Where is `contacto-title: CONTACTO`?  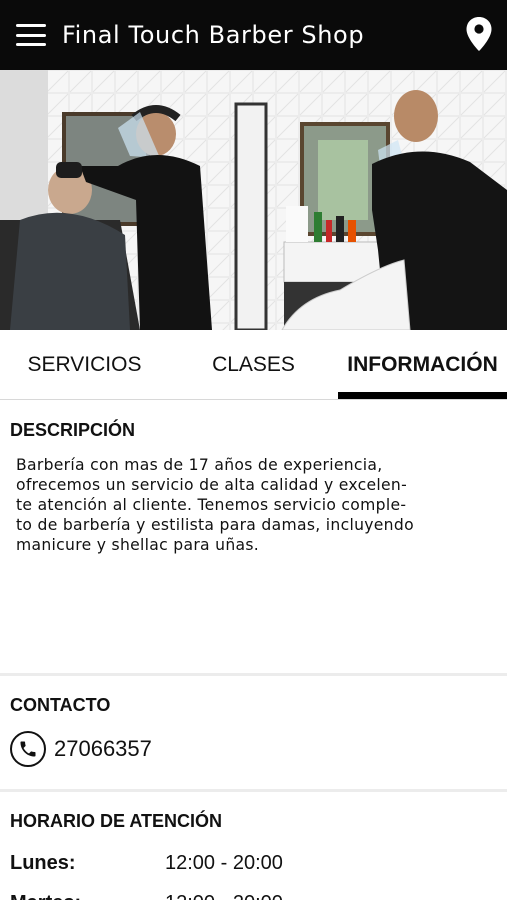
contacto-title: CONTACTO is located at coordinates (60, 705).